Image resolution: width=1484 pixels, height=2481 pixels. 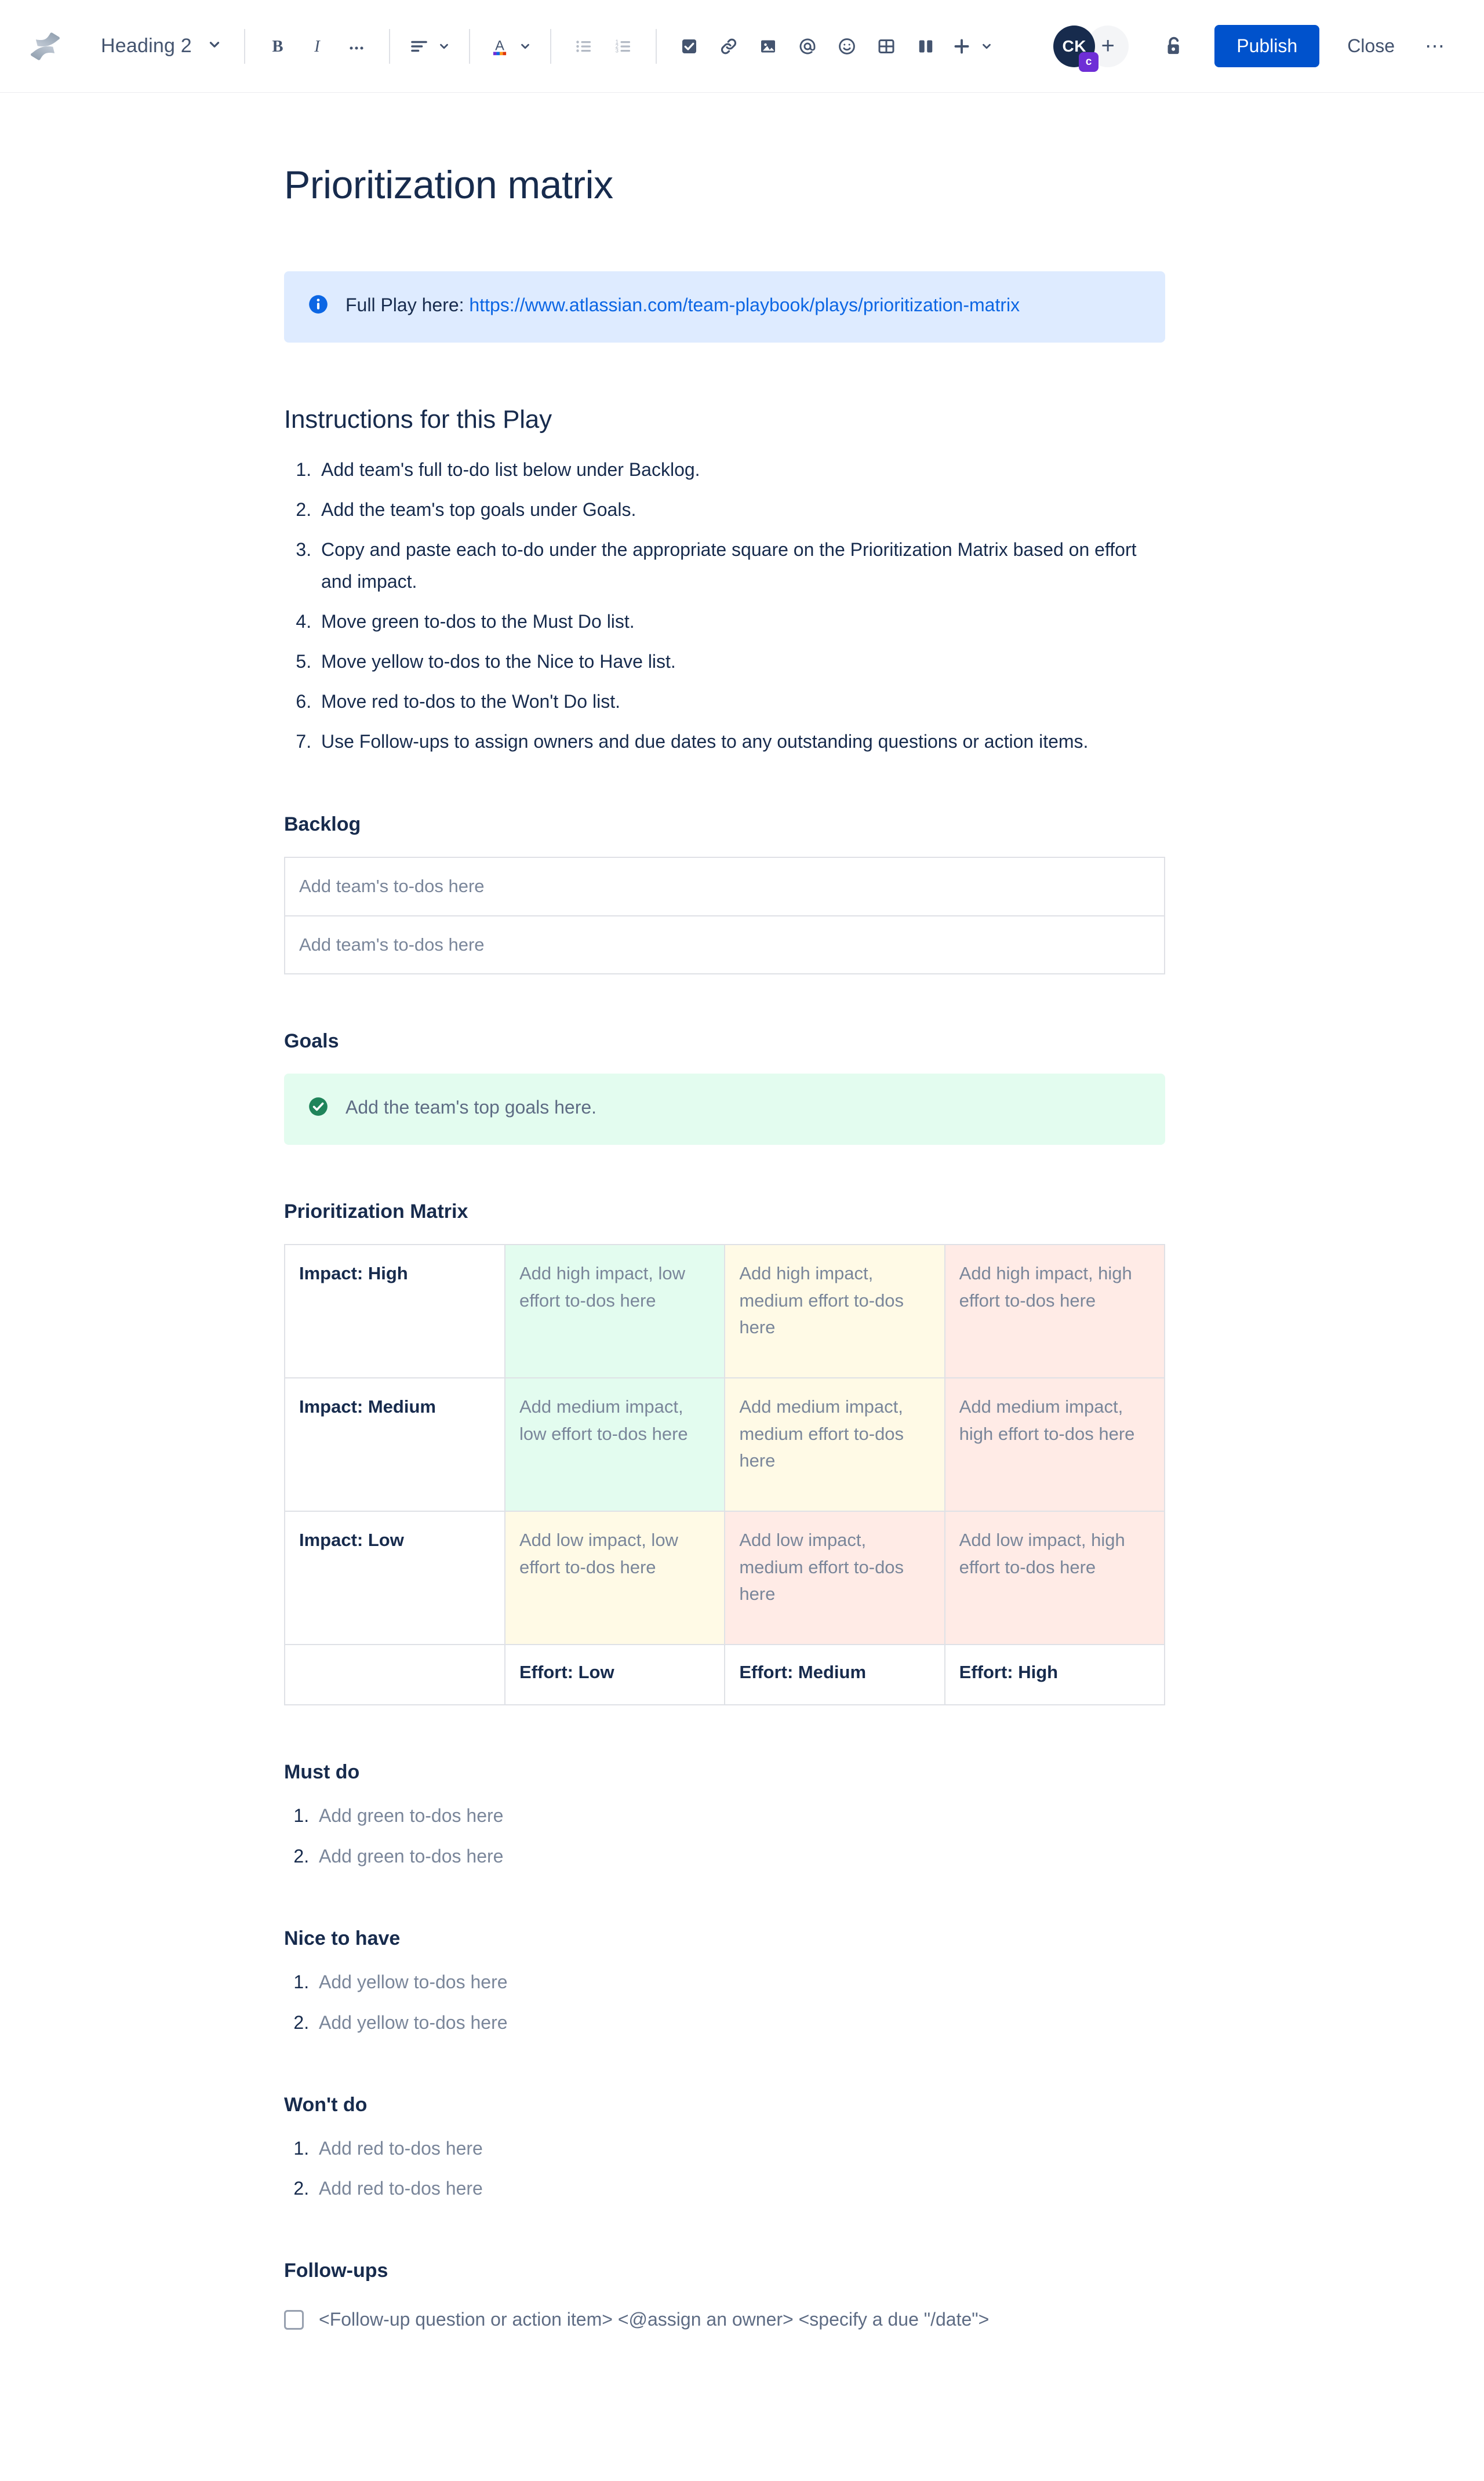 What do you see at coordinates (689, 47) in the screenshot?
I see `action-item-checkbox-icon` at bounding box center [689, 47].